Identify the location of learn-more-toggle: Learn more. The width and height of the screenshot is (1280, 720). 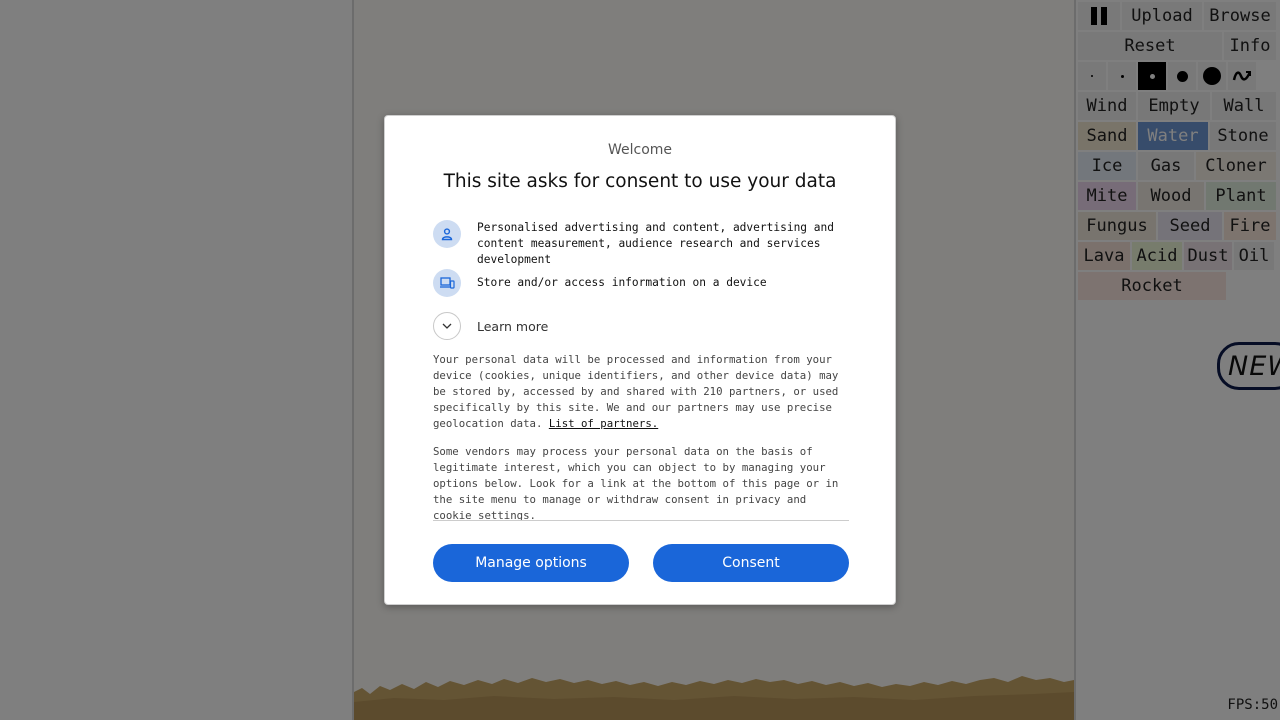
(490, 326).